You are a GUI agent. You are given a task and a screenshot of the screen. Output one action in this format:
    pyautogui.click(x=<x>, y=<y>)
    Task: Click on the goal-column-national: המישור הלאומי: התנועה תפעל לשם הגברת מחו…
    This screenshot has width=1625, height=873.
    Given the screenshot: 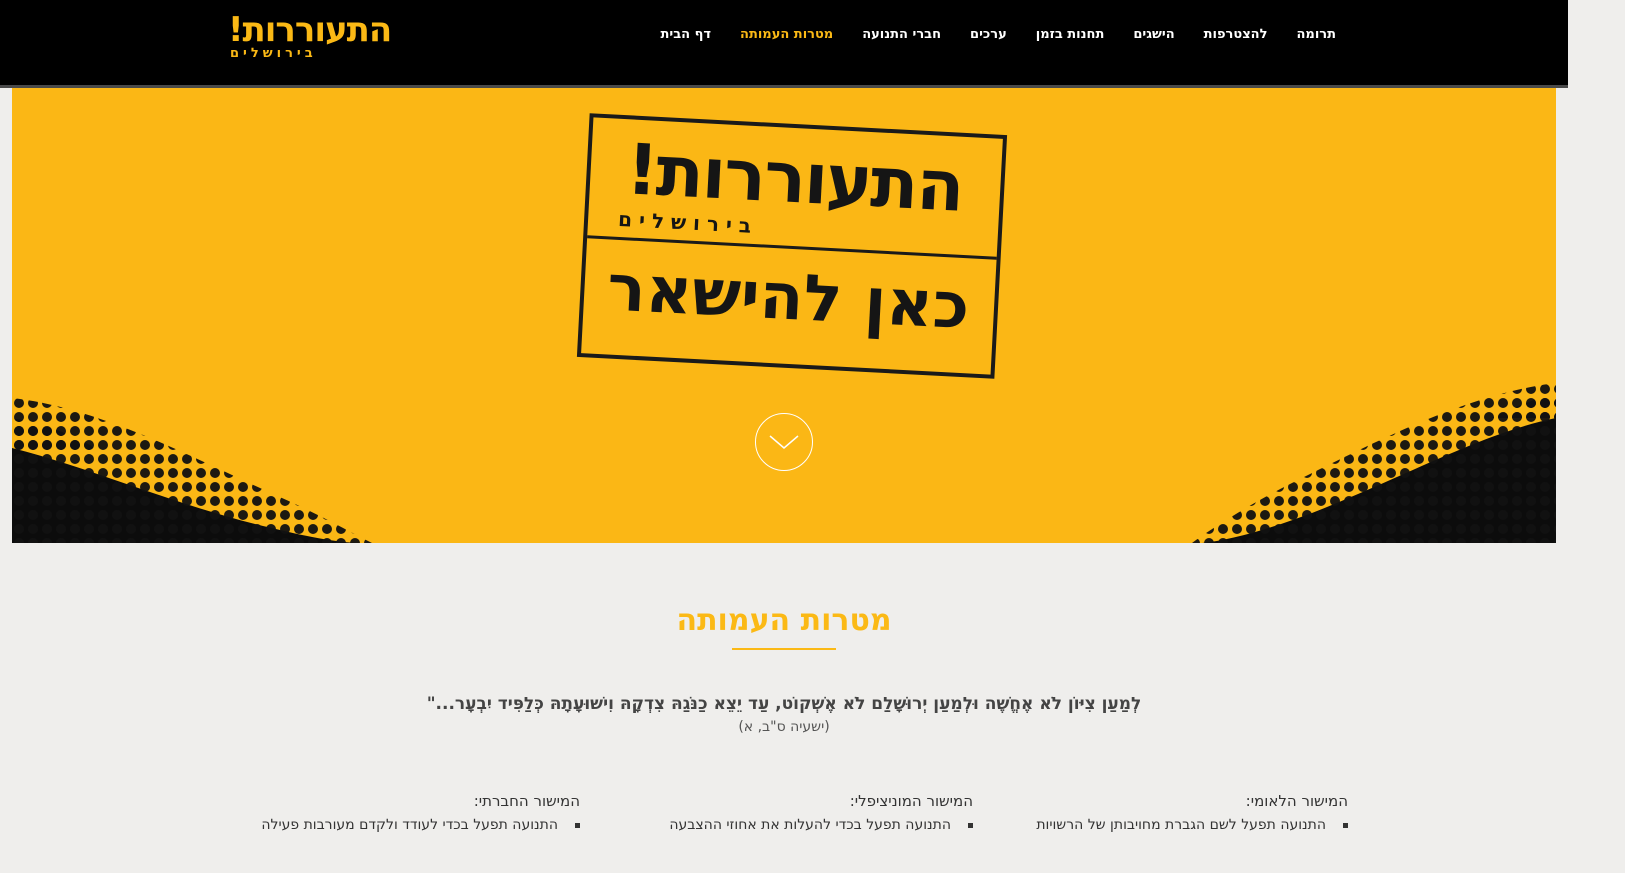 What is the action you would take?
    pyautogui.click(x=1168, y=812)
    